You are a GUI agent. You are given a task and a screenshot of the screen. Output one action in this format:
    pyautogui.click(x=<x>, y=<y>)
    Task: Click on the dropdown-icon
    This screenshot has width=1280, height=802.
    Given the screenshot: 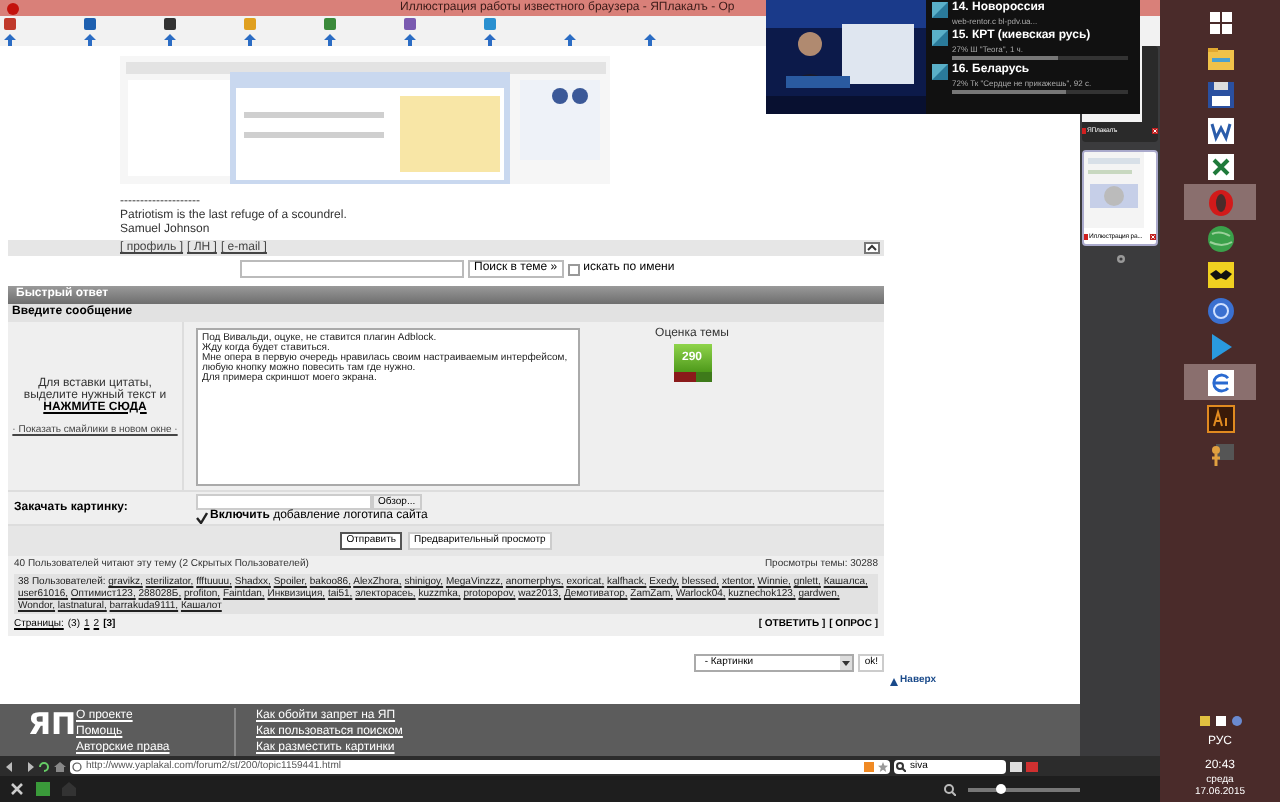 What is the action you would take?
    pyautogui.click(x=846, y=663)
    